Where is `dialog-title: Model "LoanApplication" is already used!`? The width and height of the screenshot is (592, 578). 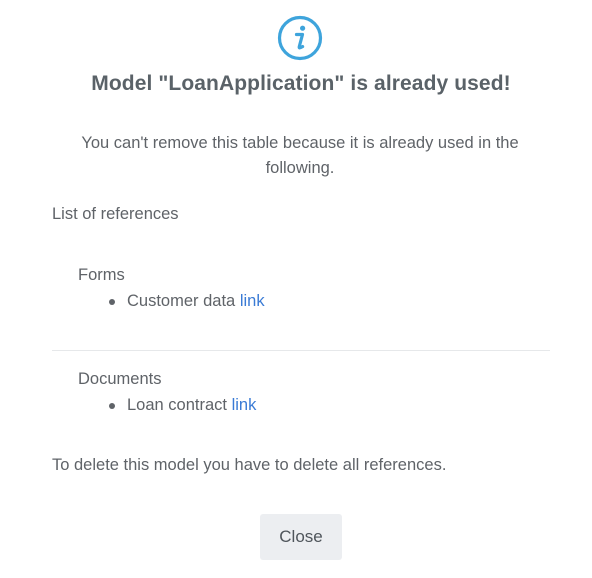
dialog-title: Model "LoanApplication" is already used! is located at coordinates (301, 83).